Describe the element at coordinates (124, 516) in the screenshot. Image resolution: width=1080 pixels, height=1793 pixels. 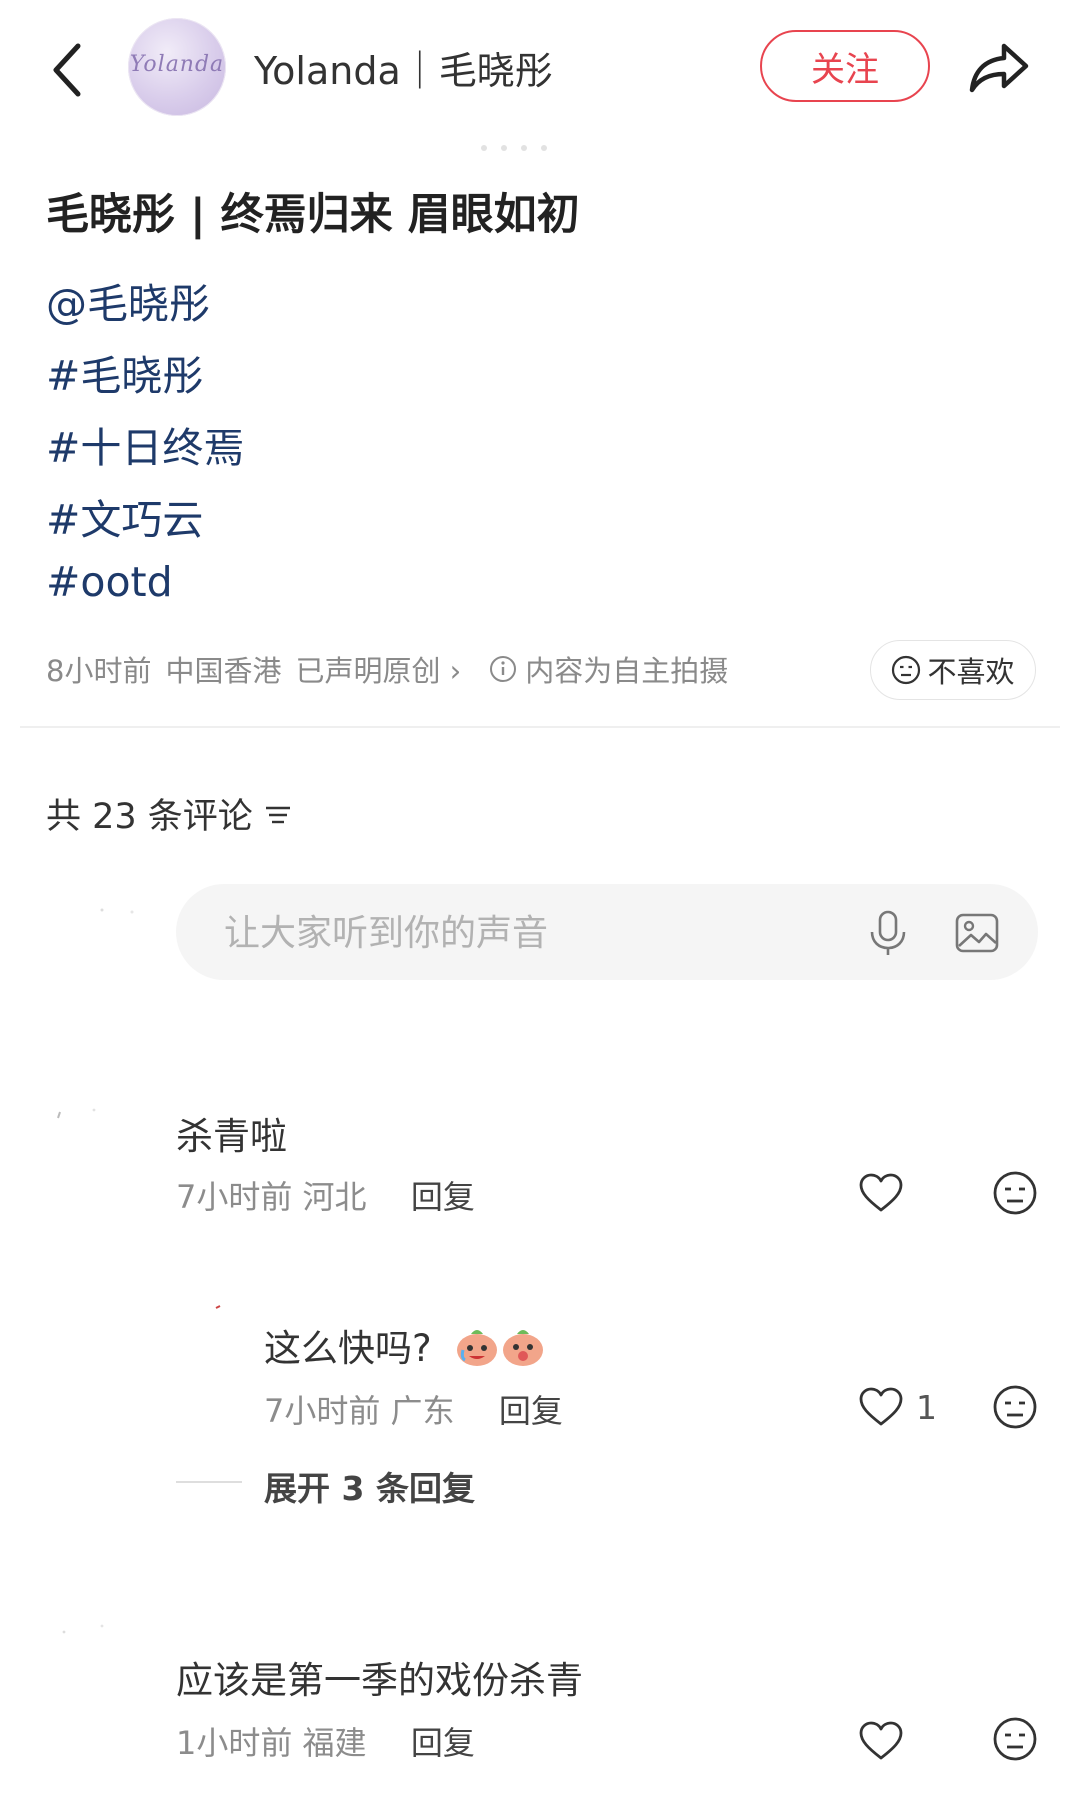
I see `hashtag: #文巧云` at that location.